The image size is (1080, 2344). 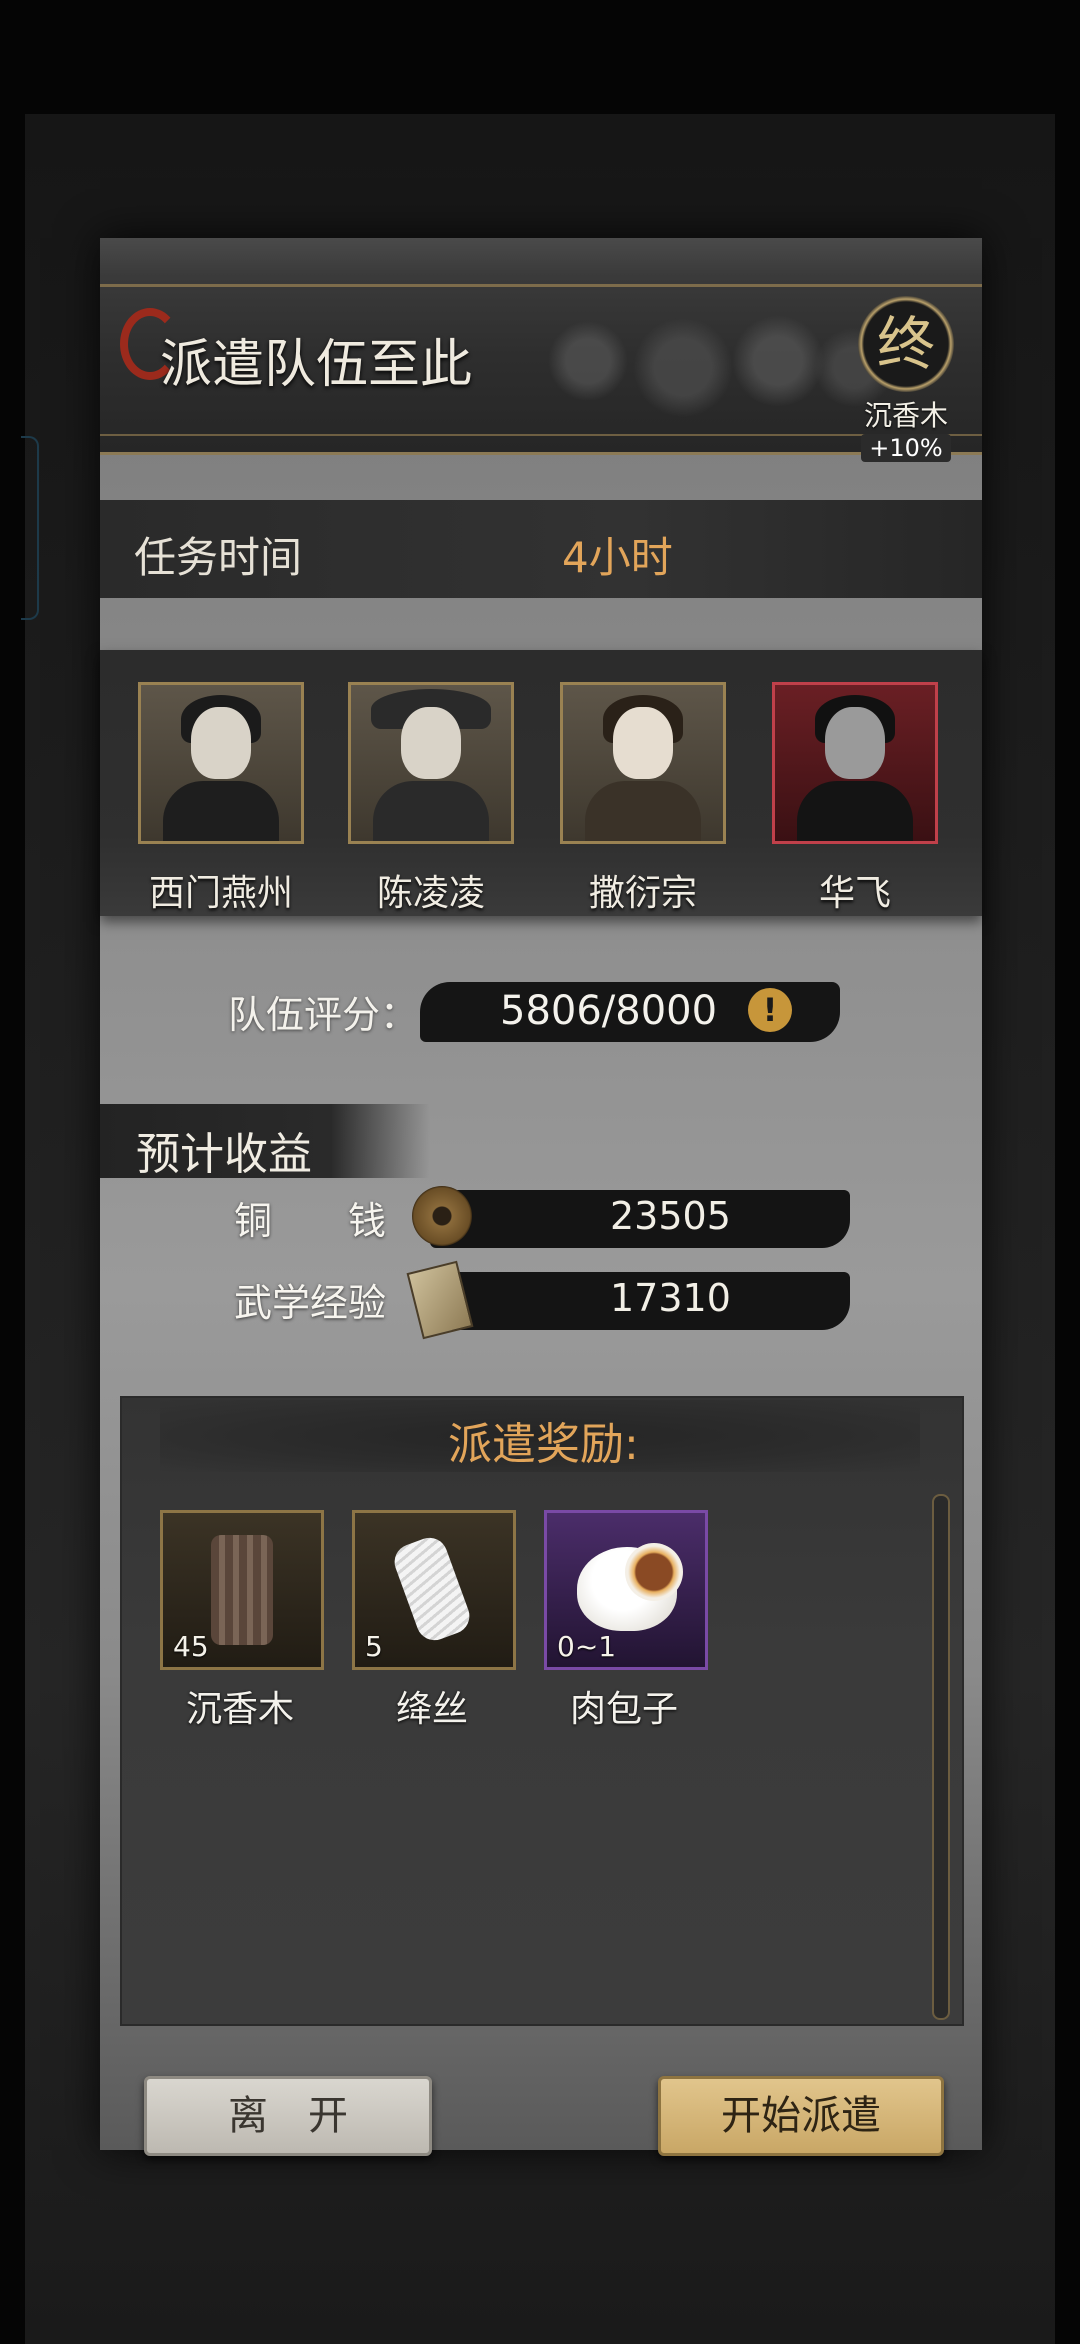 What do you see at coordinates (623, 1709) in the screenshot?
I see `reward-name: 肉包子` at bounding box center [623, 1709].